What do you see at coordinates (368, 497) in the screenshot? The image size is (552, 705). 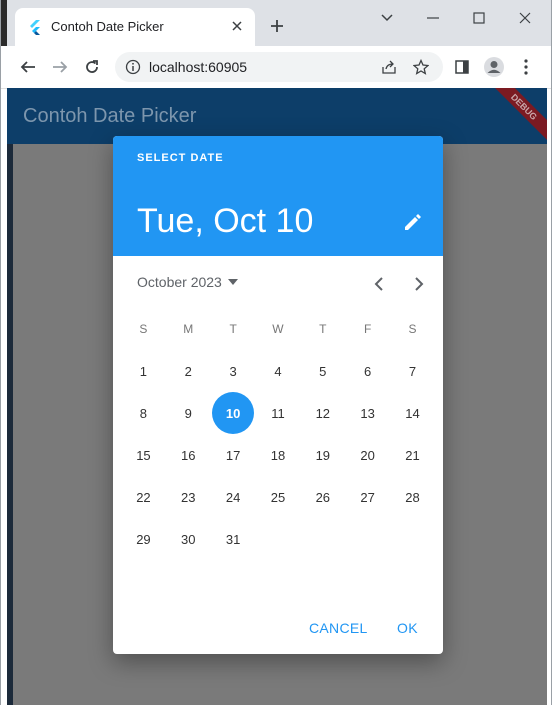 I see `day-button: 27` at bounding box center [368, 497].